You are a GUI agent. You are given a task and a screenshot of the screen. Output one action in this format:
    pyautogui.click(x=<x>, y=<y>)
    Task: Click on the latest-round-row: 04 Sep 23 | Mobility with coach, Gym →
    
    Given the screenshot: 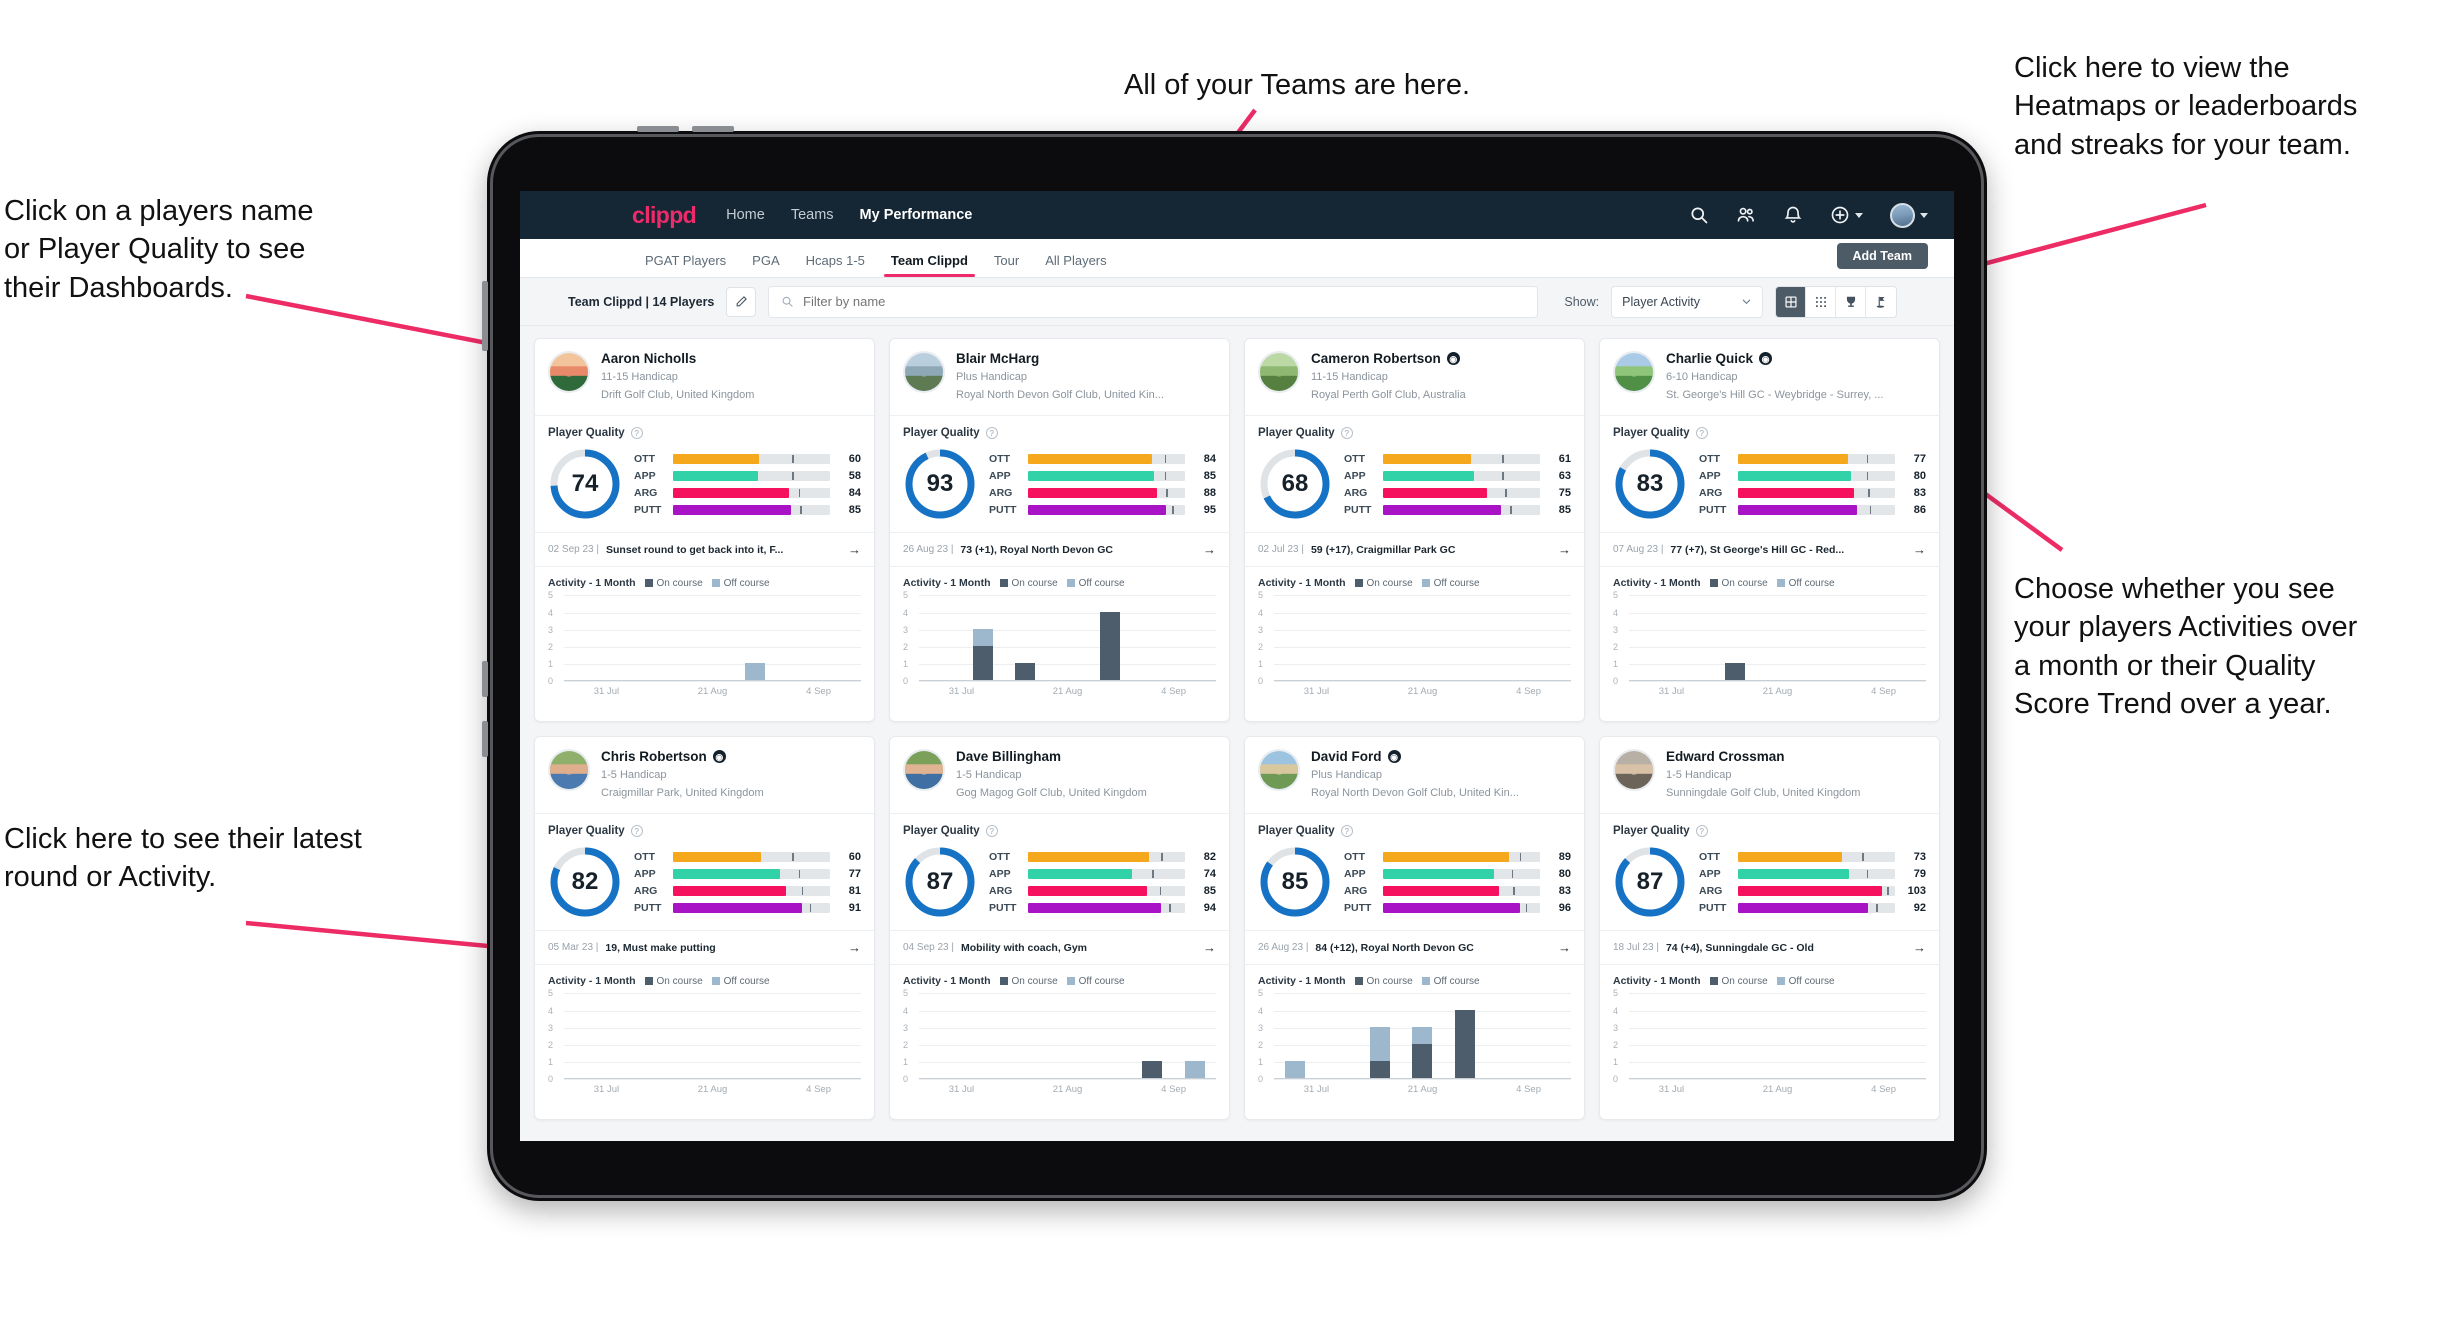 What is the action you would take?
    pyautogui.click(x=1059, y=948)
    